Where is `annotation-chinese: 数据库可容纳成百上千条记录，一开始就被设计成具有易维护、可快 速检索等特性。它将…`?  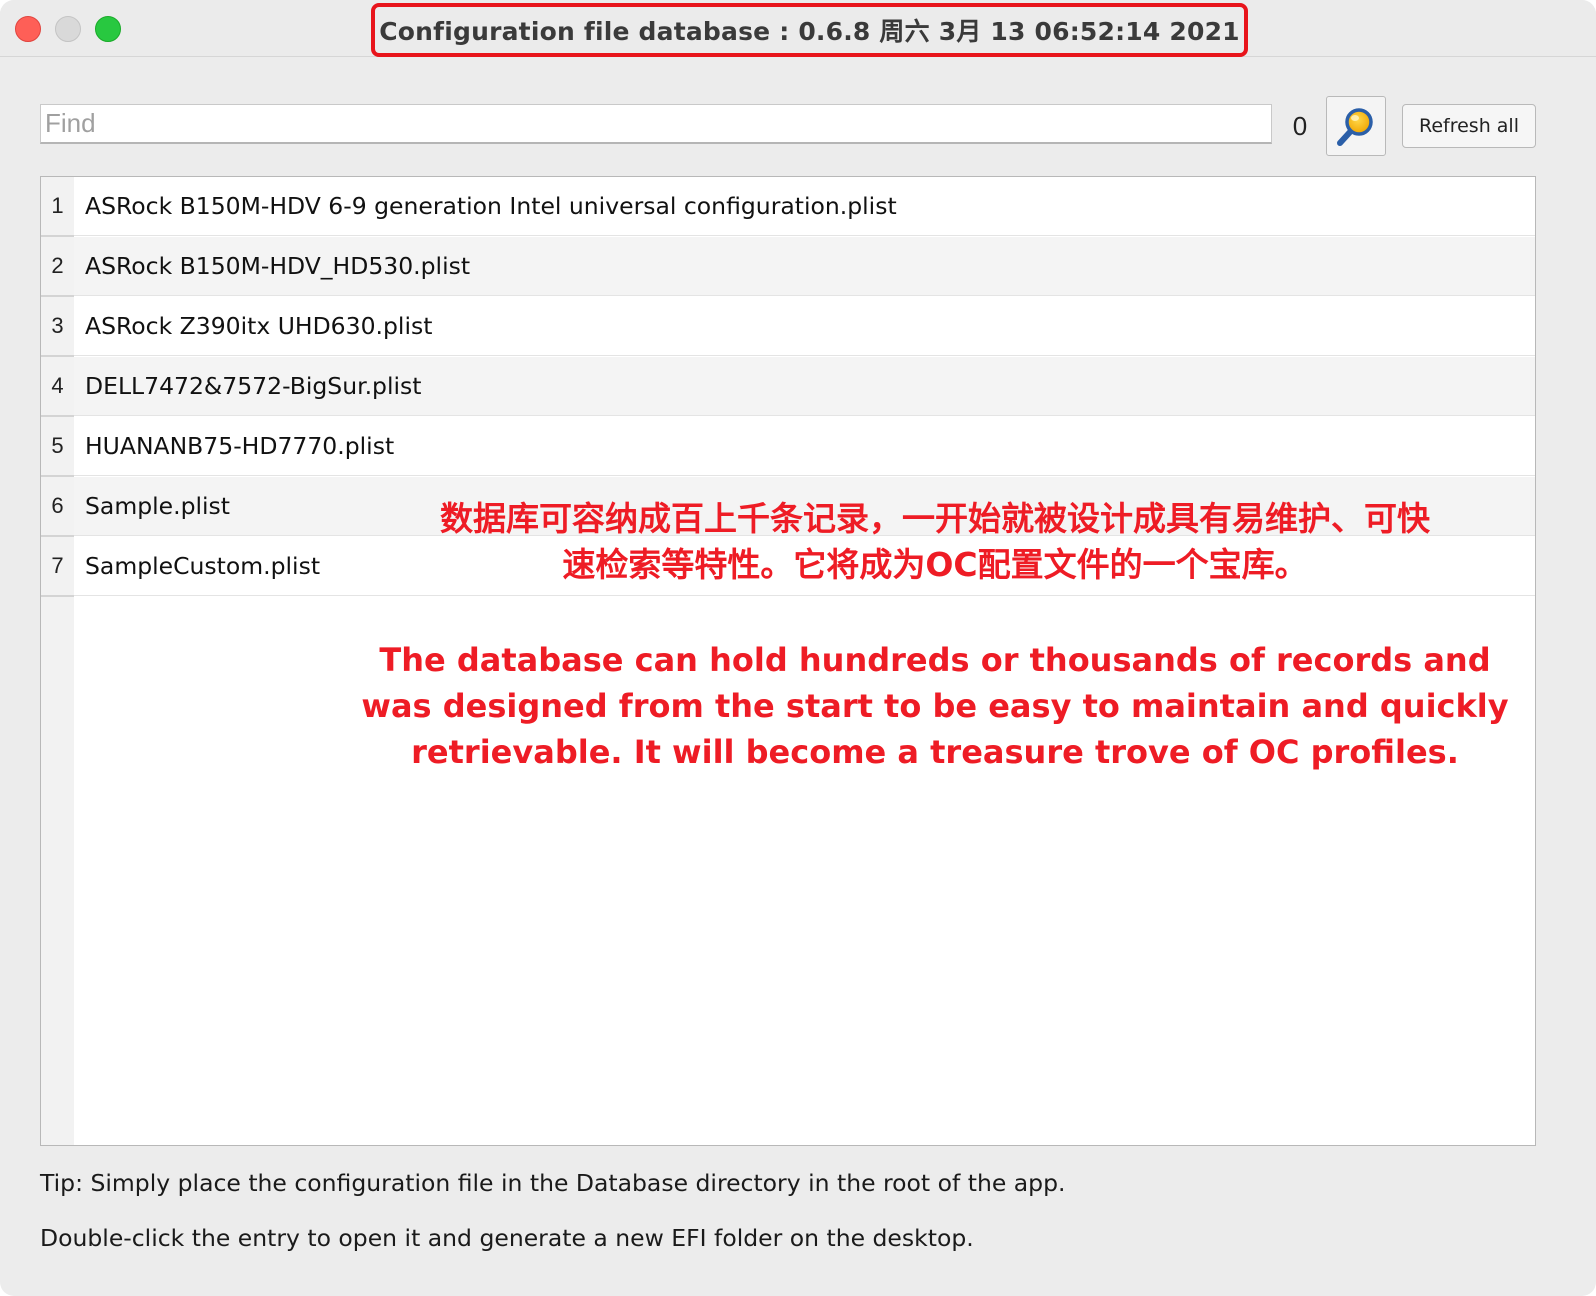
annotation-chinese: 数据库可容纳成百上千条记录，一开始就被设计成具有易维护、可快 速检索等特性。它将… is located at coordinates (935, 542).